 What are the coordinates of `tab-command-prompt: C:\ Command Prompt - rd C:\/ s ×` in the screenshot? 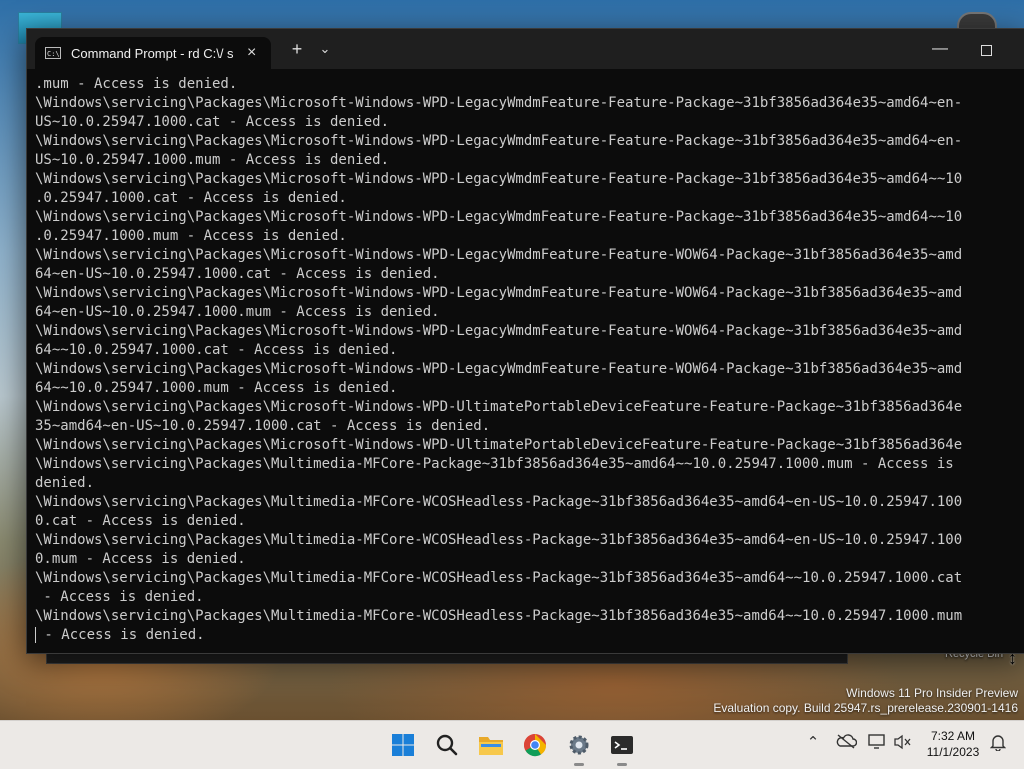 It's located at (153, 53).